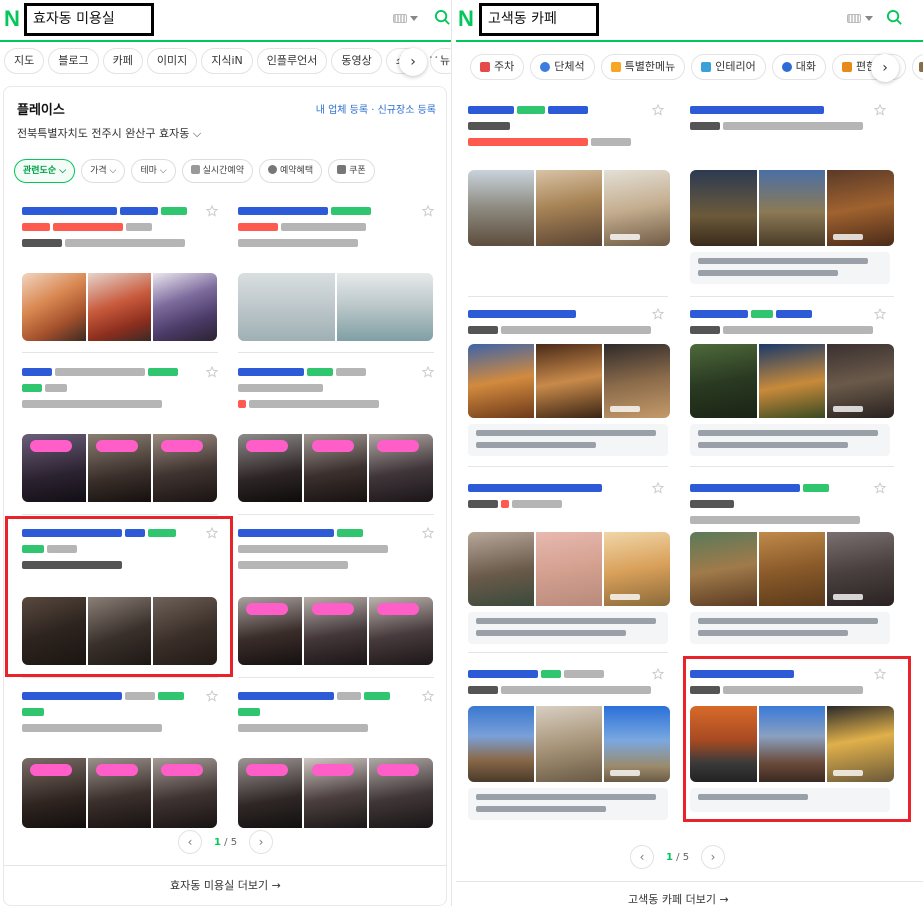  Describe the element at coordinates (562, 67) in the screenshot. I see `tab-group-seat: 단체석` at that location.